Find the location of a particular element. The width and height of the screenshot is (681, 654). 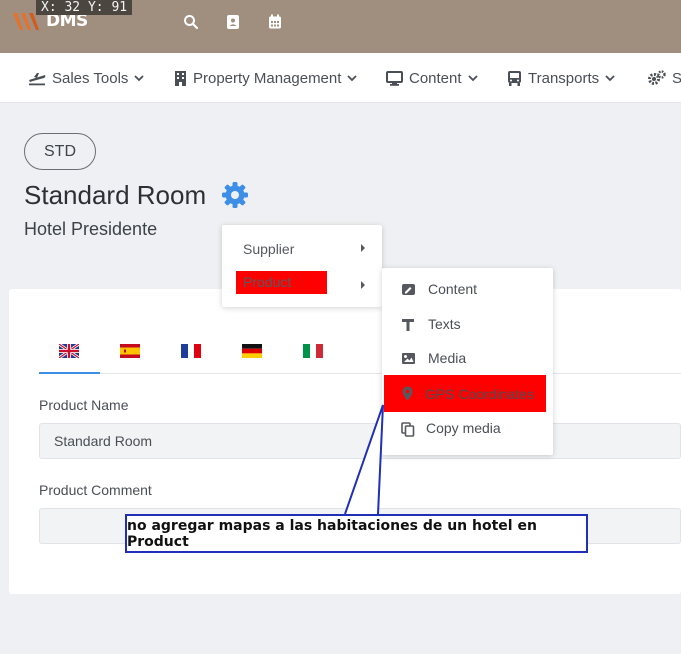

callout-pointer is located at coordinates (364, 459).